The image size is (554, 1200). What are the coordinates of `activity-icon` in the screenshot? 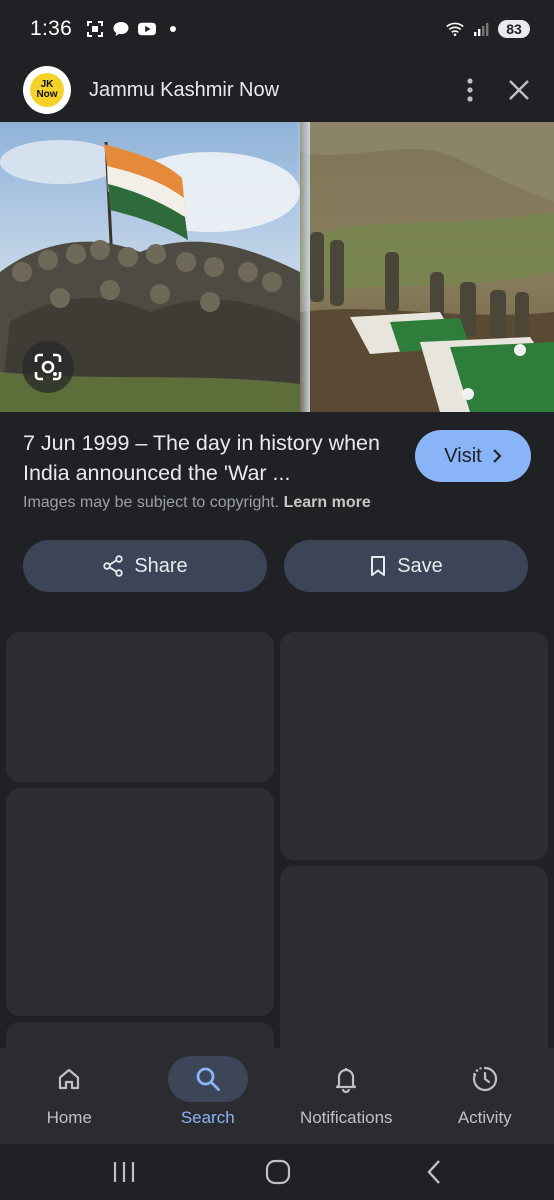 It's located at (485, 1079).